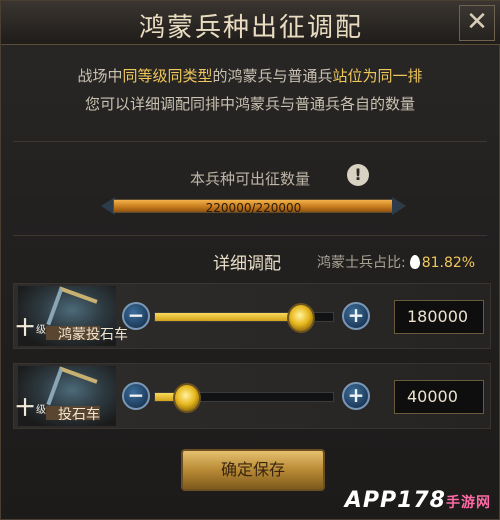 This screenshot has width=500, height=520. Describe the element at coordinates (395, 500) in the screenshot. I see `watermark-main: APP178` at that location.